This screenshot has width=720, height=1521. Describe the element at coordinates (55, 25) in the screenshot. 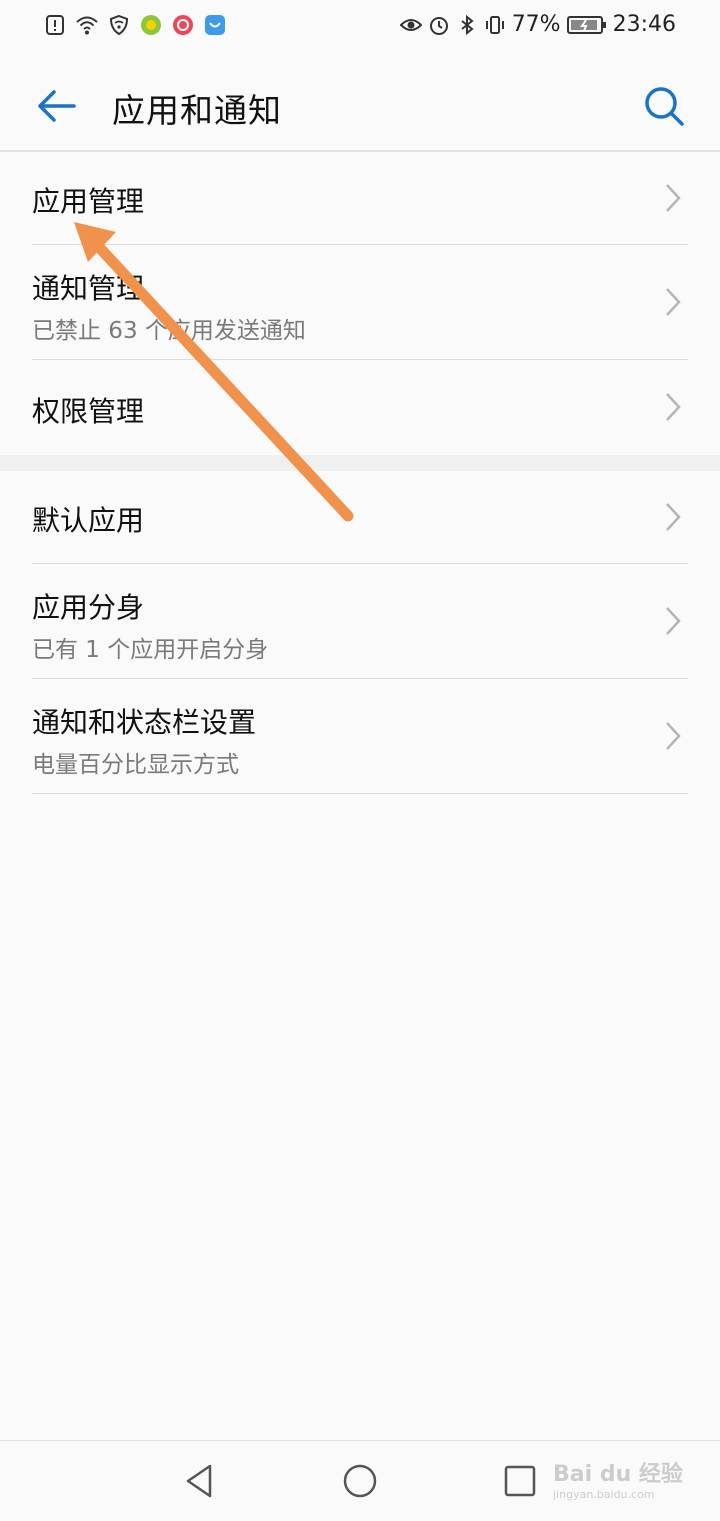

I see `alert-icon` at that location.